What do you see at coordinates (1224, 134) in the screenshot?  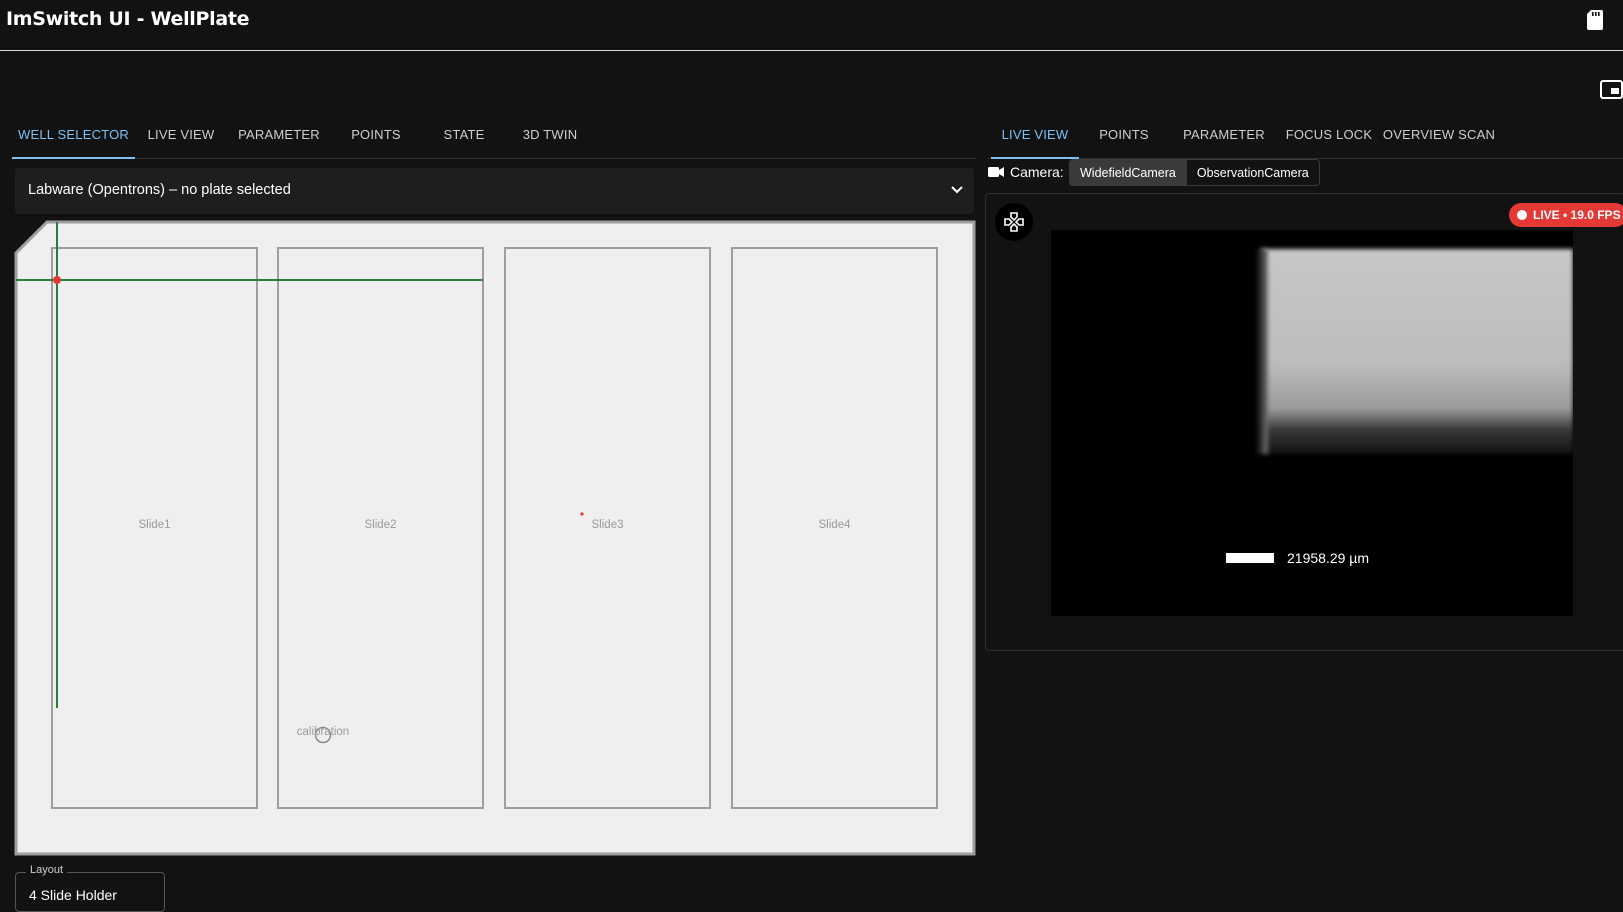 I see `tab-parameter-right: PARAMETER` at bounding box center [1224, 134].